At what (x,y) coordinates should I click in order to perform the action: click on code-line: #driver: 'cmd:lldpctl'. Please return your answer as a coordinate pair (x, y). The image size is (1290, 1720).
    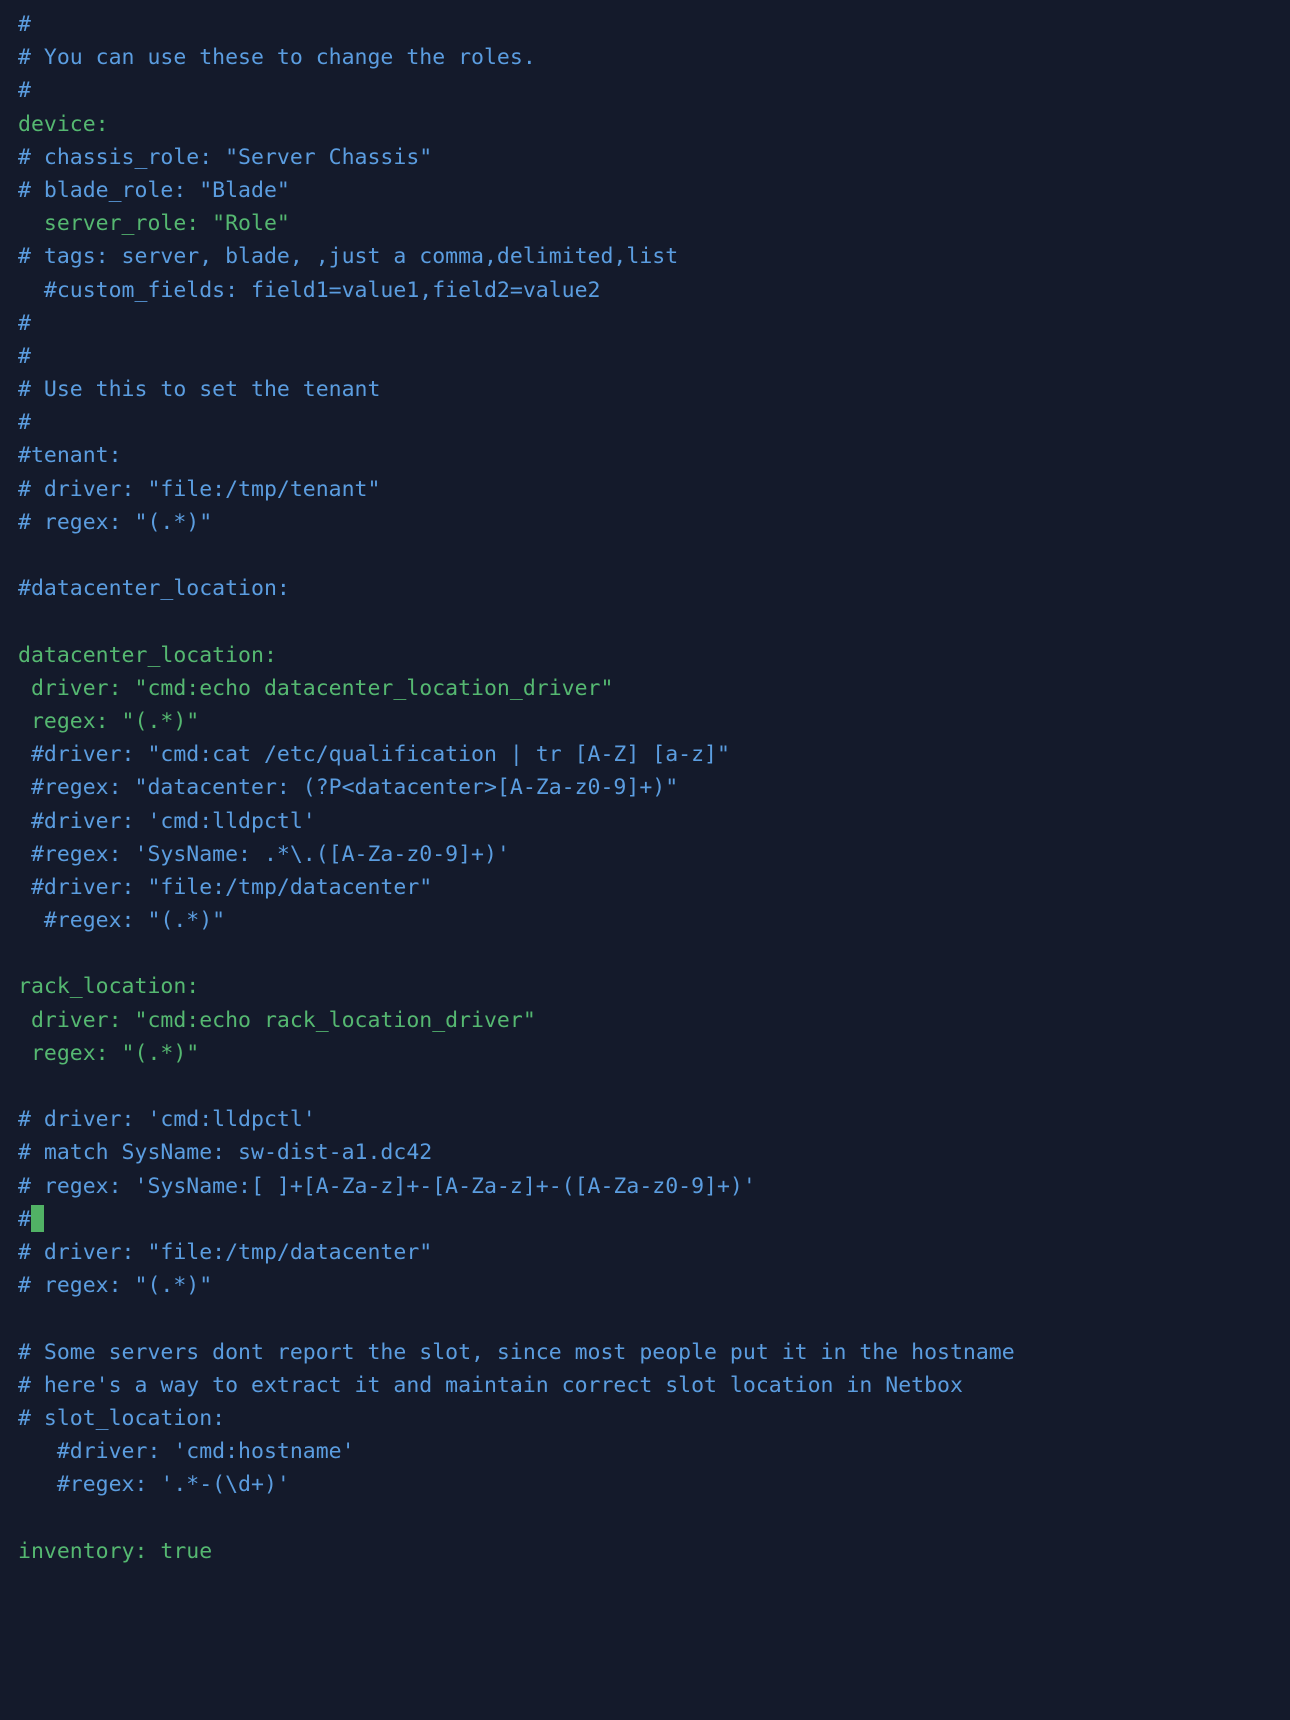
    Looking at the image, I should click on (654, 821).